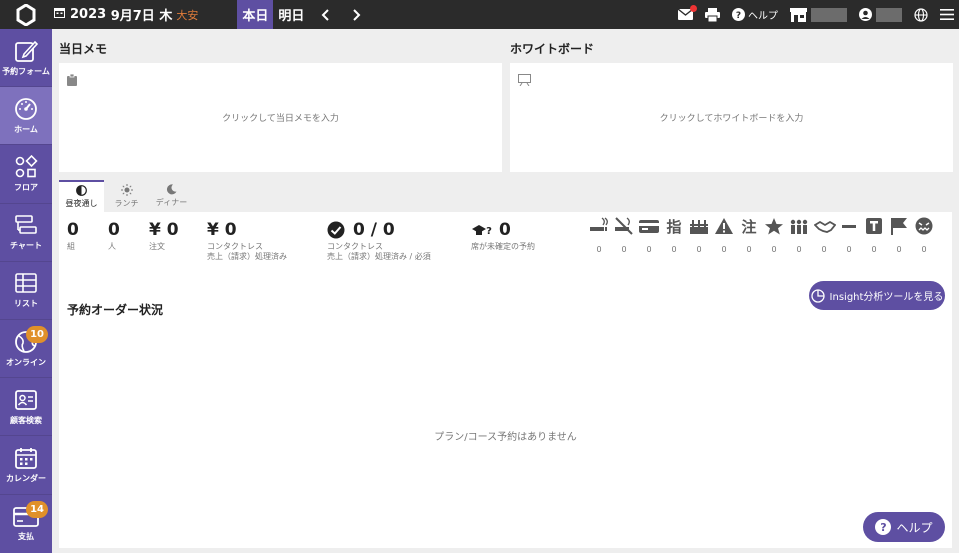  I want to click on flag-cake: 0, so click(699, 235).